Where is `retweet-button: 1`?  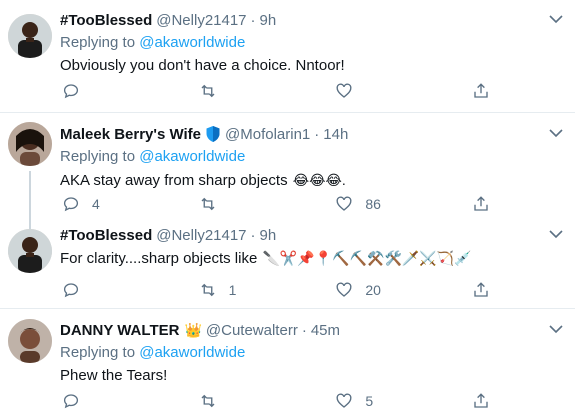 retweet-button: 1 is located at coordinates (239, 290).